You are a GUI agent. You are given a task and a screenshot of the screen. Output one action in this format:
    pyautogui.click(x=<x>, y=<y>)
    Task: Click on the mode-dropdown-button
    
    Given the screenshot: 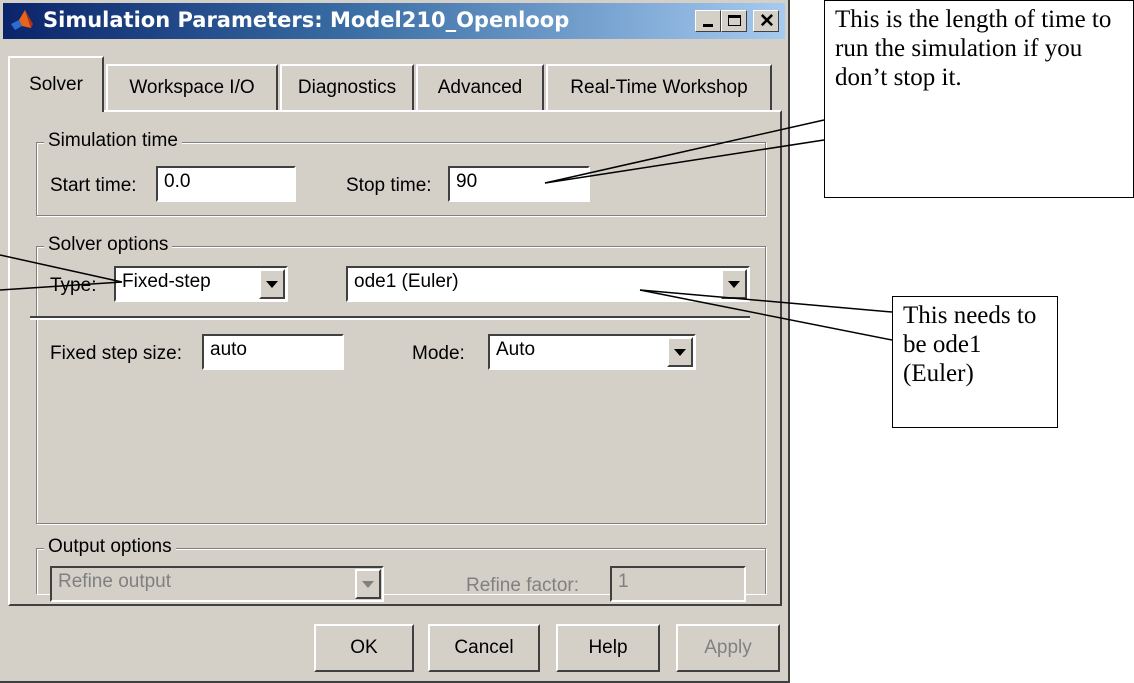 What is the action you would take?
    pyautogui.click(x=680, y=352)
    